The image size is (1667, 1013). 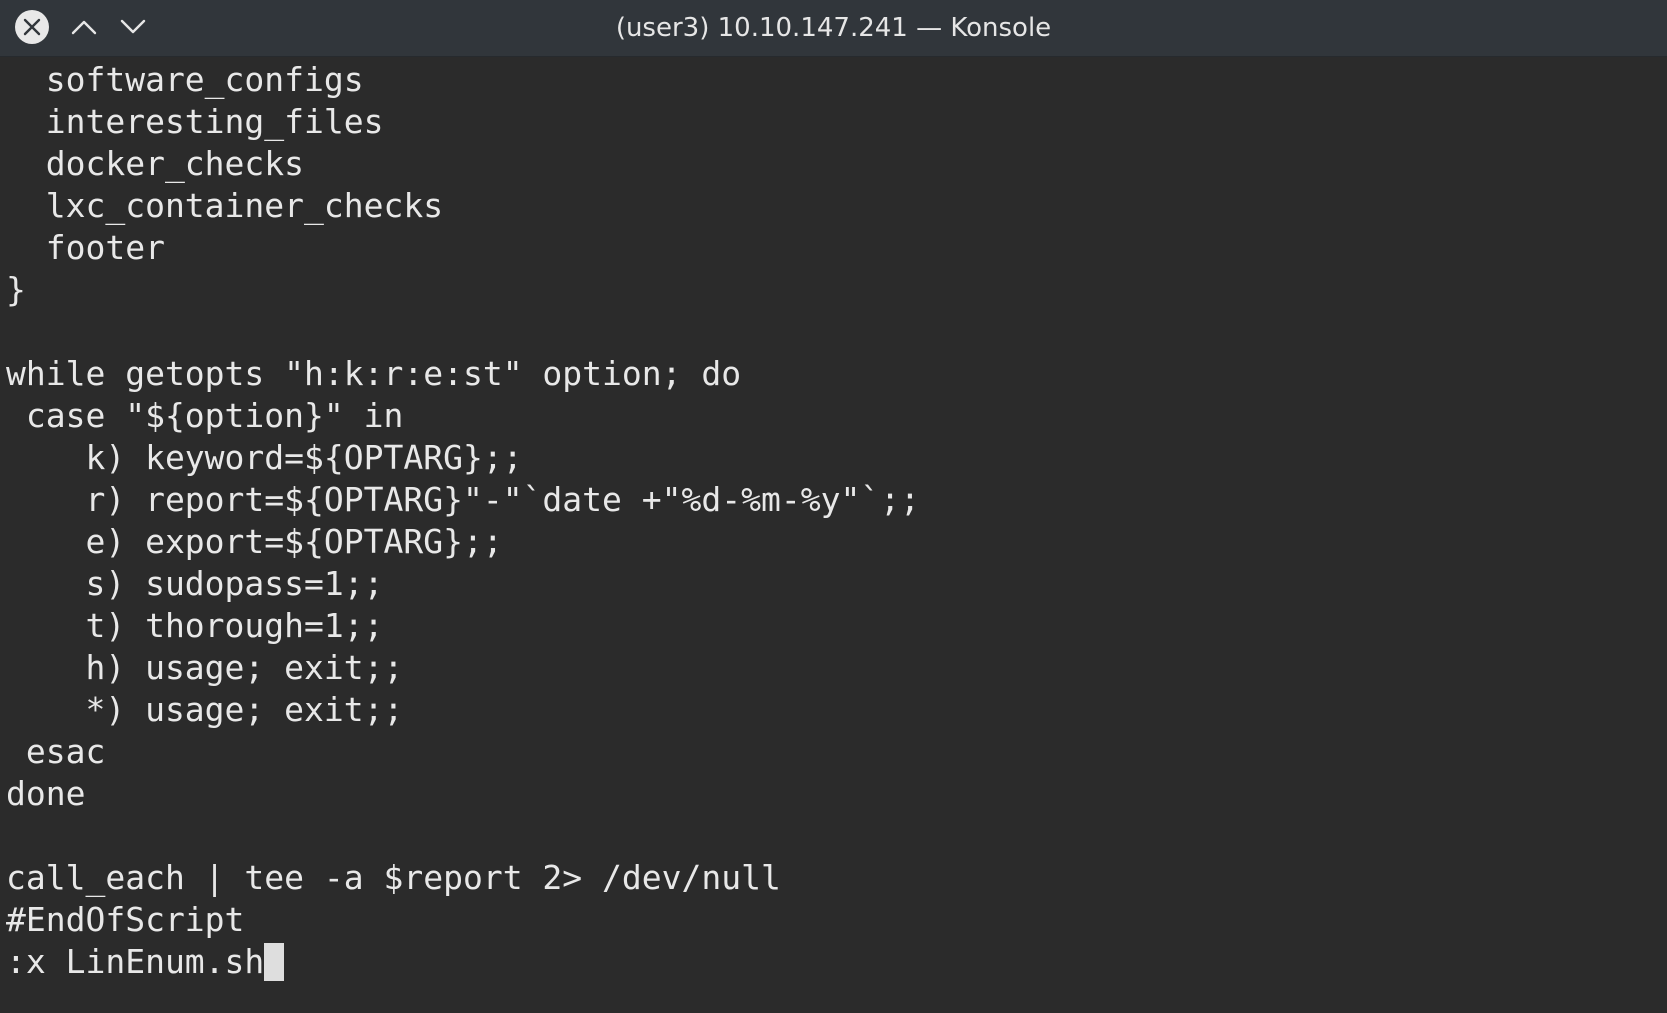 What do you see at coordinates (135, 961) in the screenshot?
I see `command-text: :x LinEnum.sh` at bounding box center [135, 961].